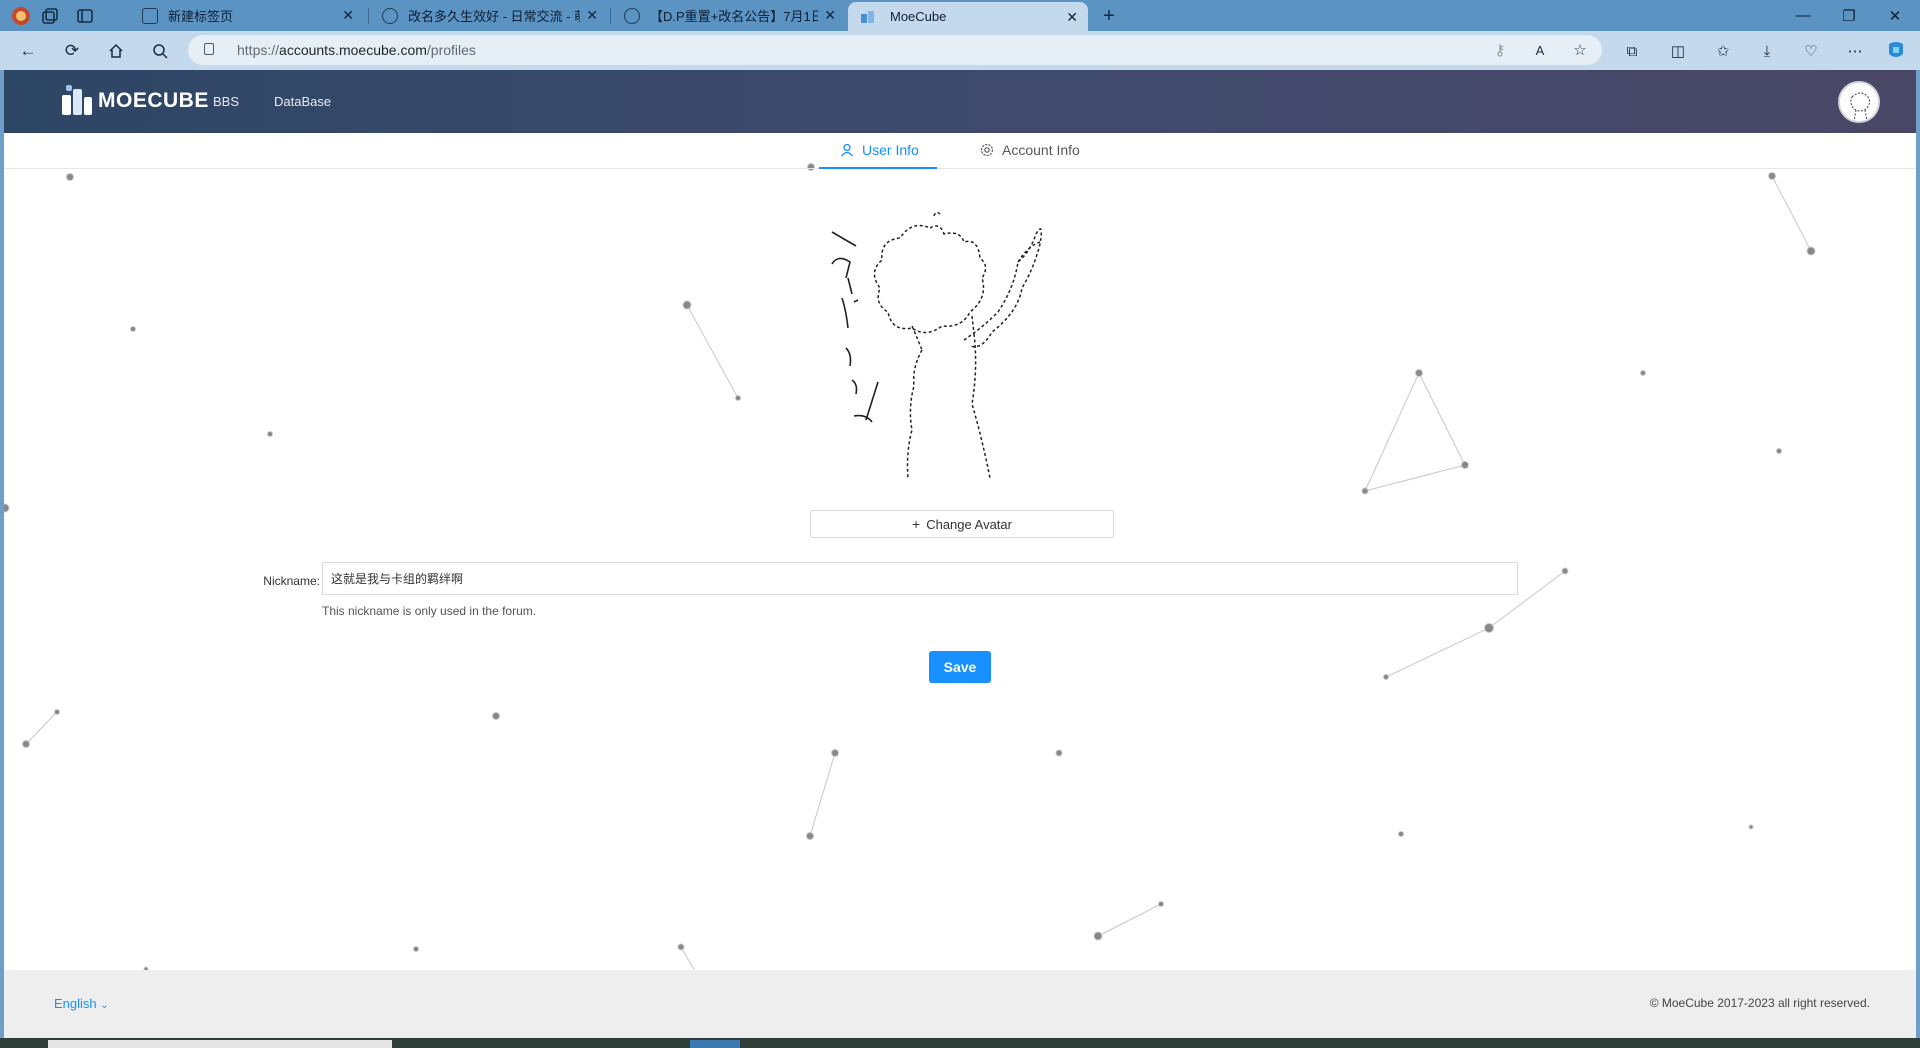 This screenshot has height=1048, width=1920. I want to click on search-icon, so click(160, 51).